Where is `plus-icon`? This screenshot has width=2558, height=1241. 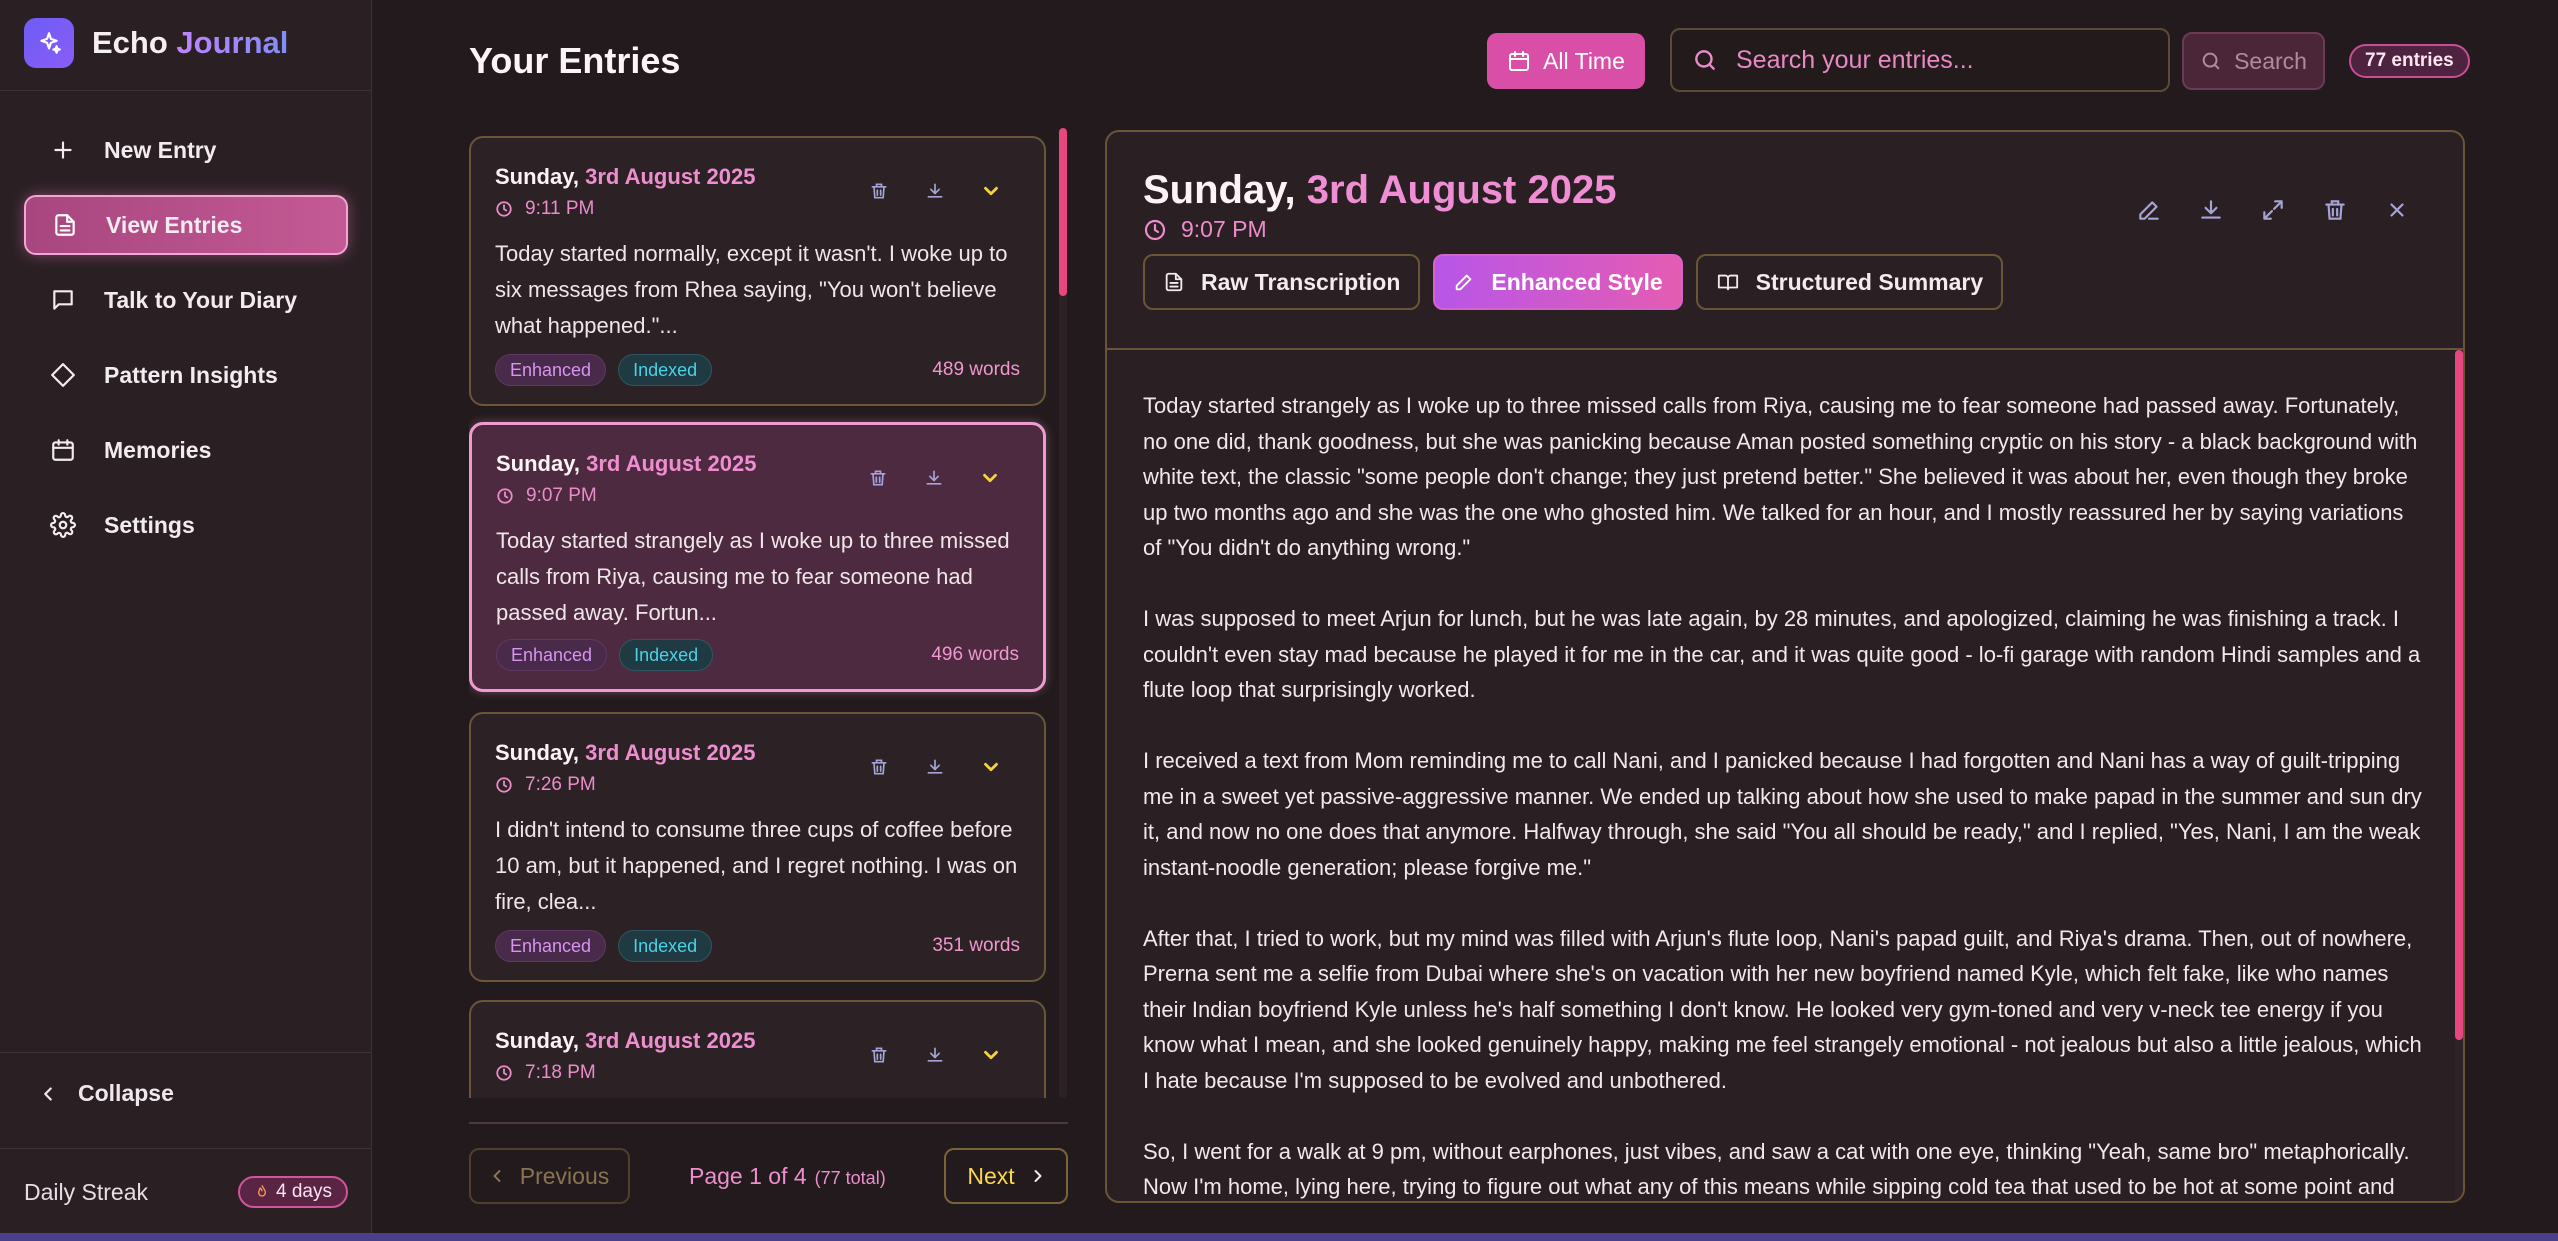 plus-icon is located at coordinates (63, 150).